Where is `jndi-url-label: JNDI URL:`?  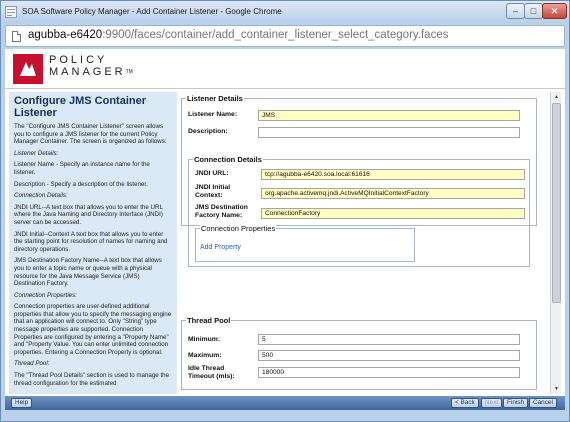
jndi-url-label: JNDI URL: is located at coordinates (212, 173).